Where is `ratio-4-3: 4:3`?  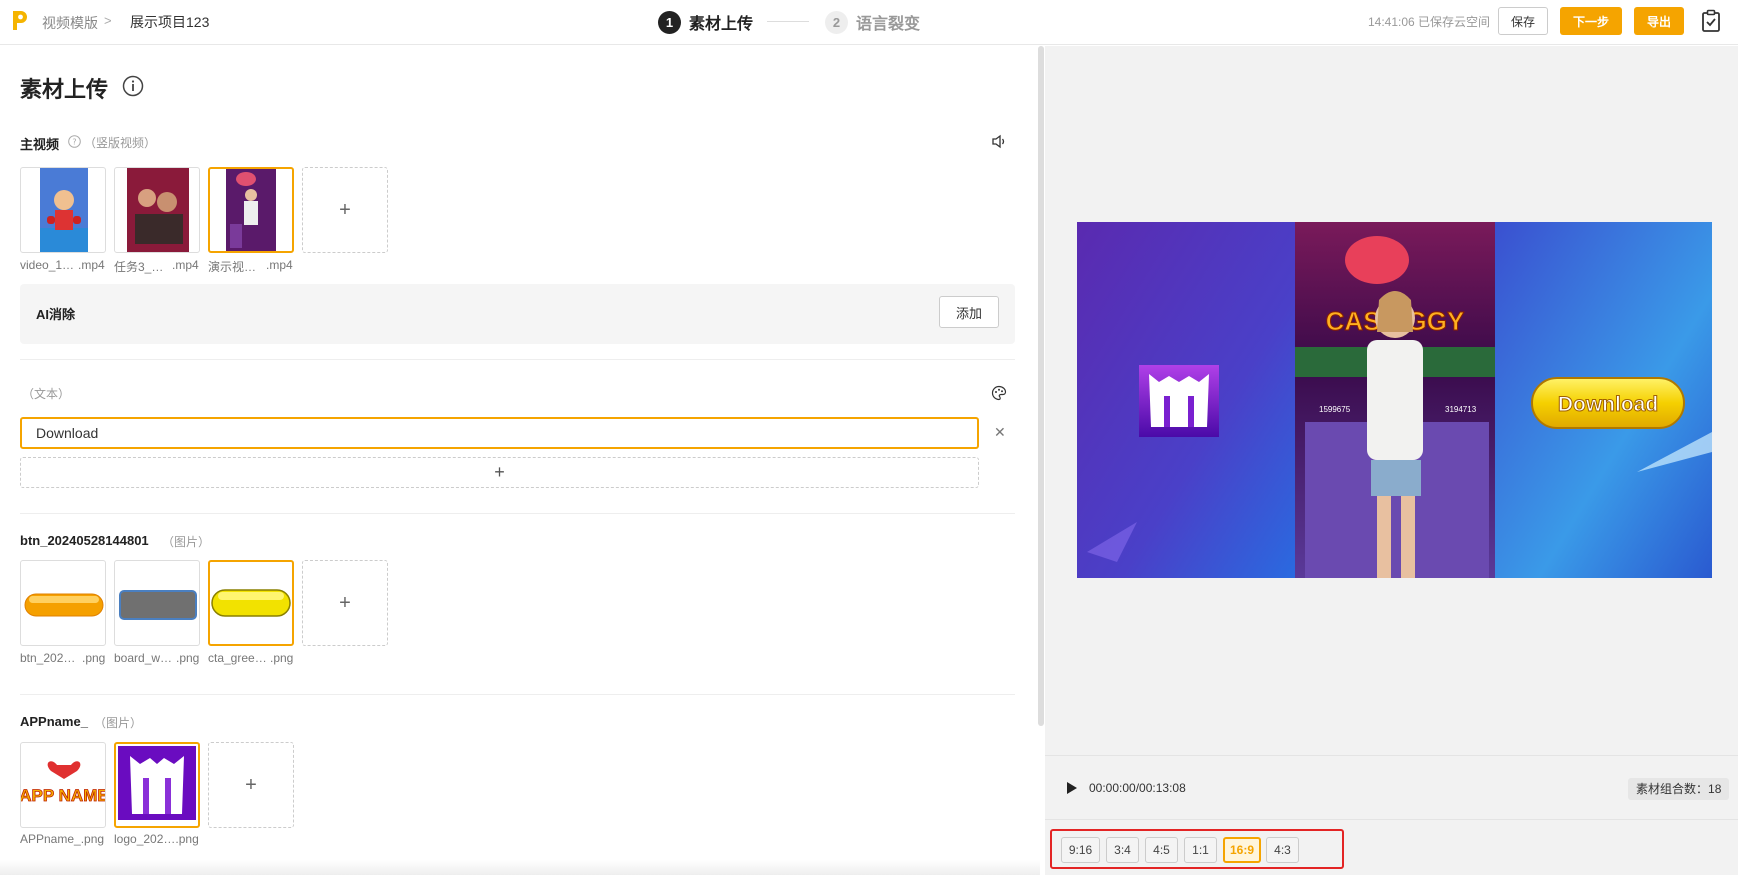 ratio-4-3: 4:3 is located at coordinates (1282, 850).